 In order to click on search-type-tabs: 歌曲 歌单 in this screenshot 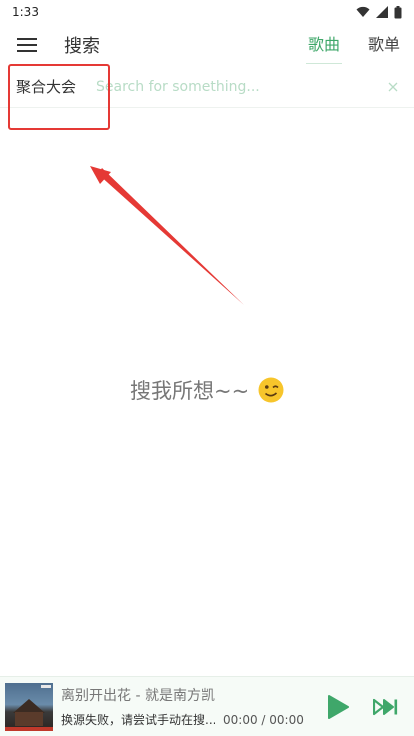, I will do `click(354, 45)`.